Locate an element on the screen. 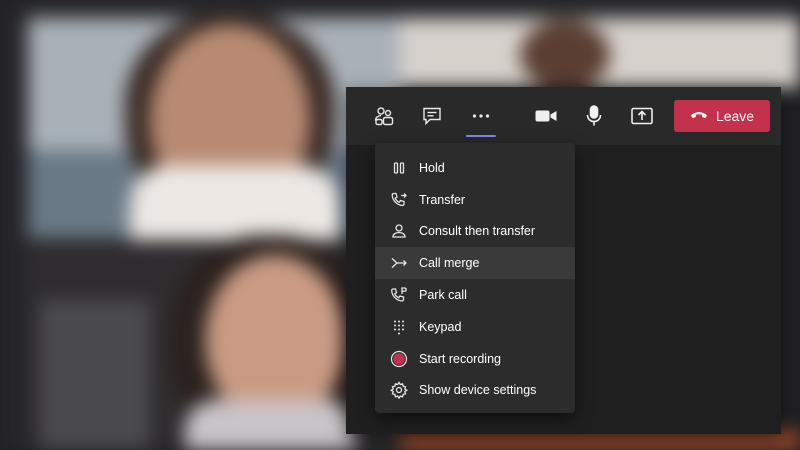  share-screen-button is located at coordinates (642, 116).